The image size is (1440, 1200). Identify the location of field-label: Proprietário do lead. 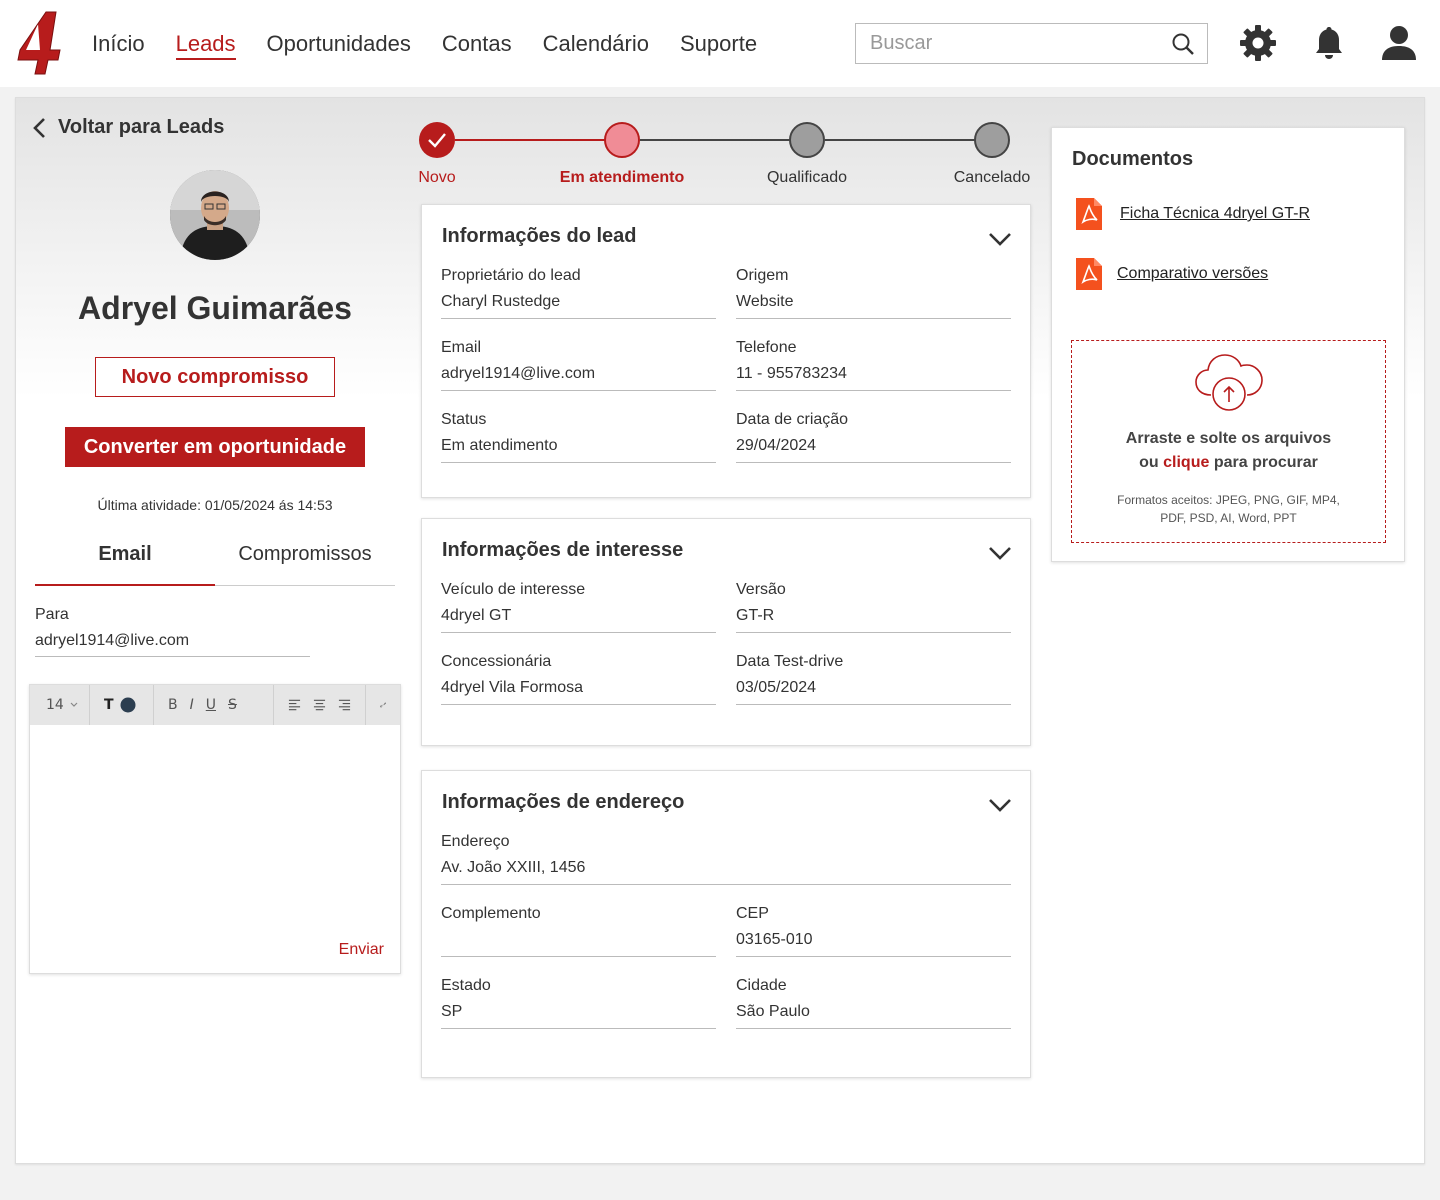
(511, 275).